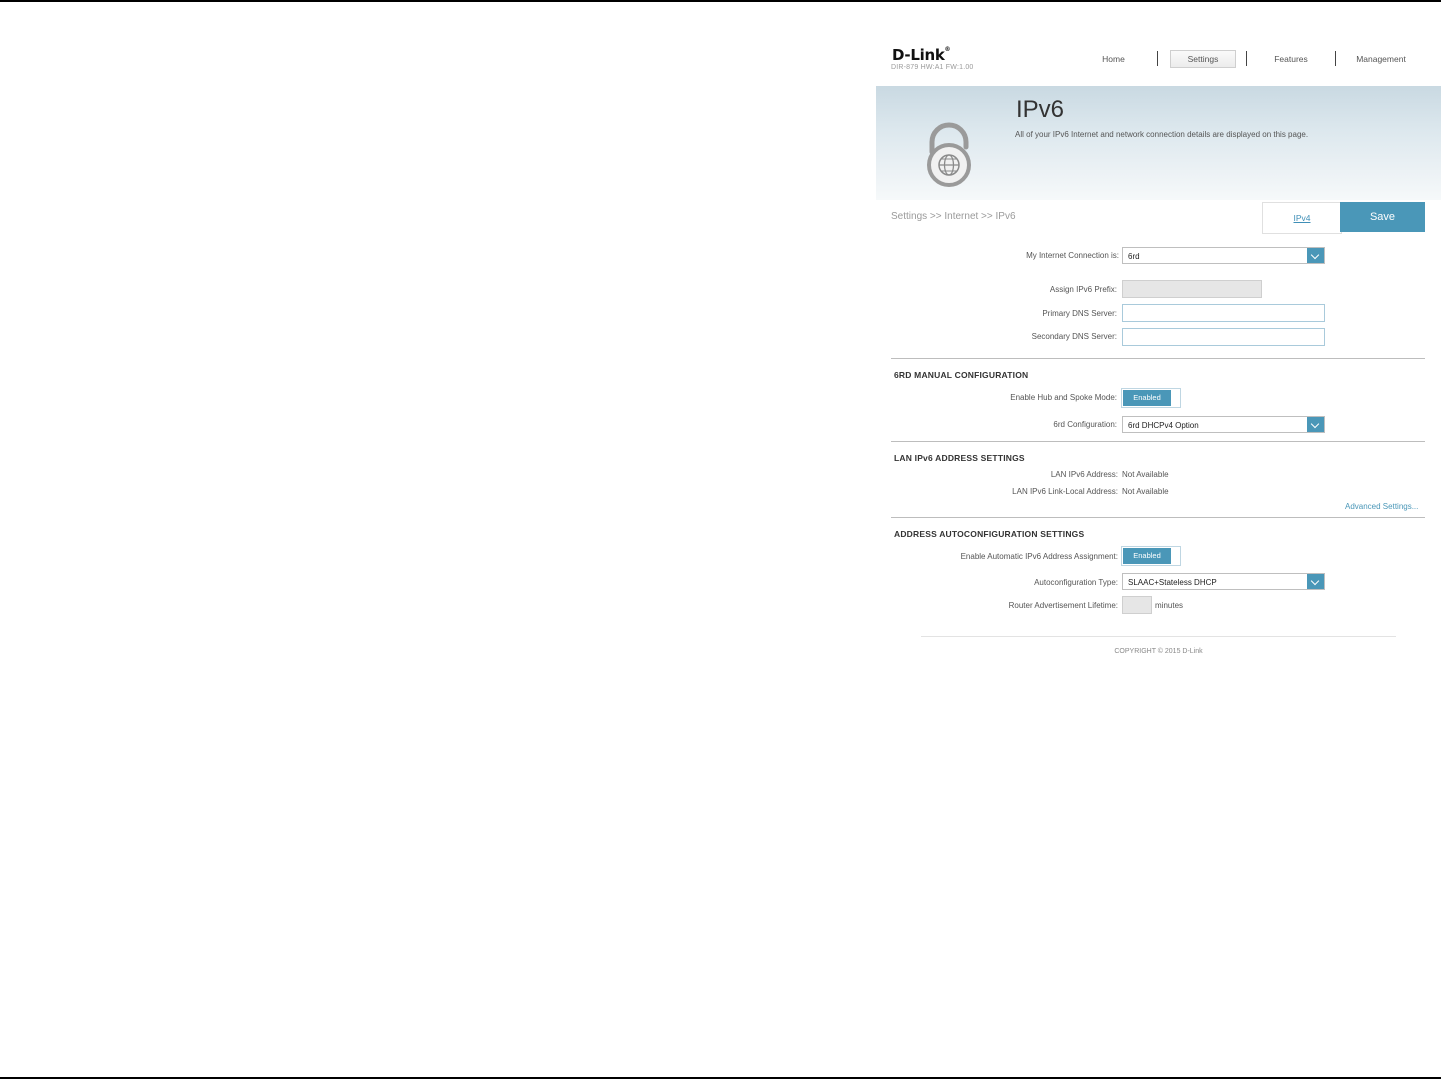  I want to click on assign-prefix-field, so click(1192, 289).